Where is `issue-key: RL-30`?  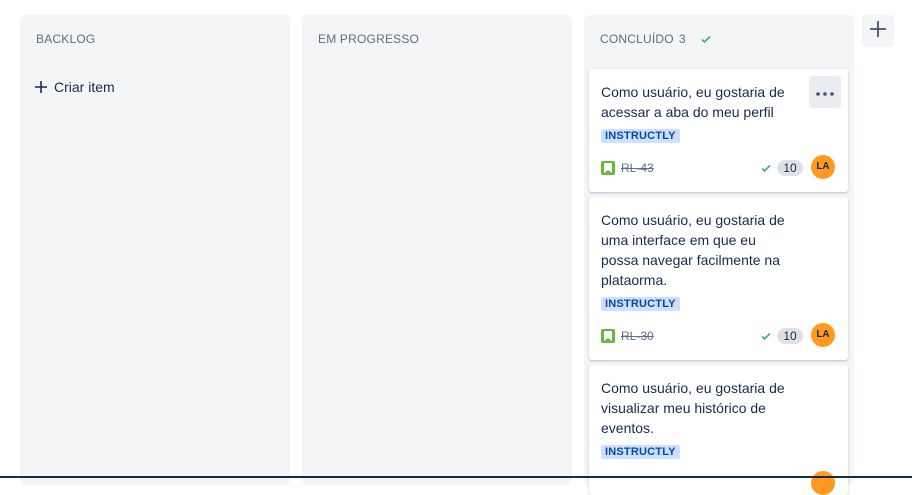 issue-key: RL-30 is located at coordinates (637, 336).